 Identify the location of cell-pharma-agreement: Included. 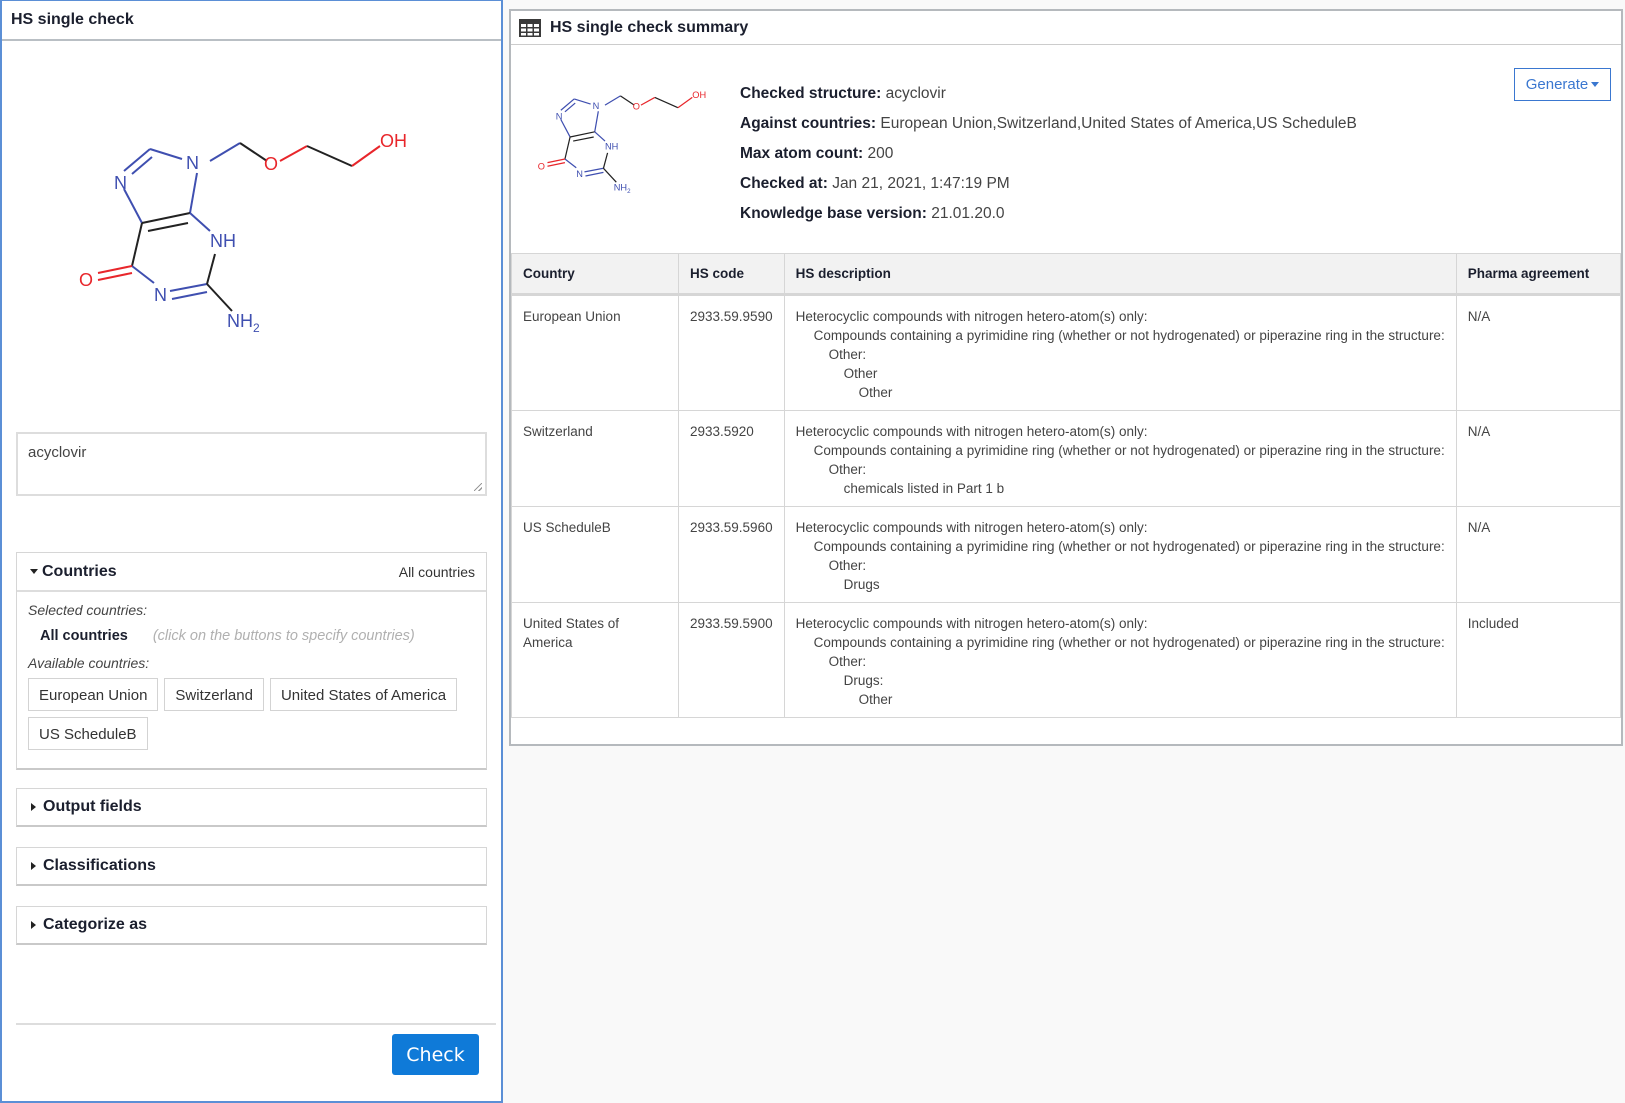
(1538, 660).